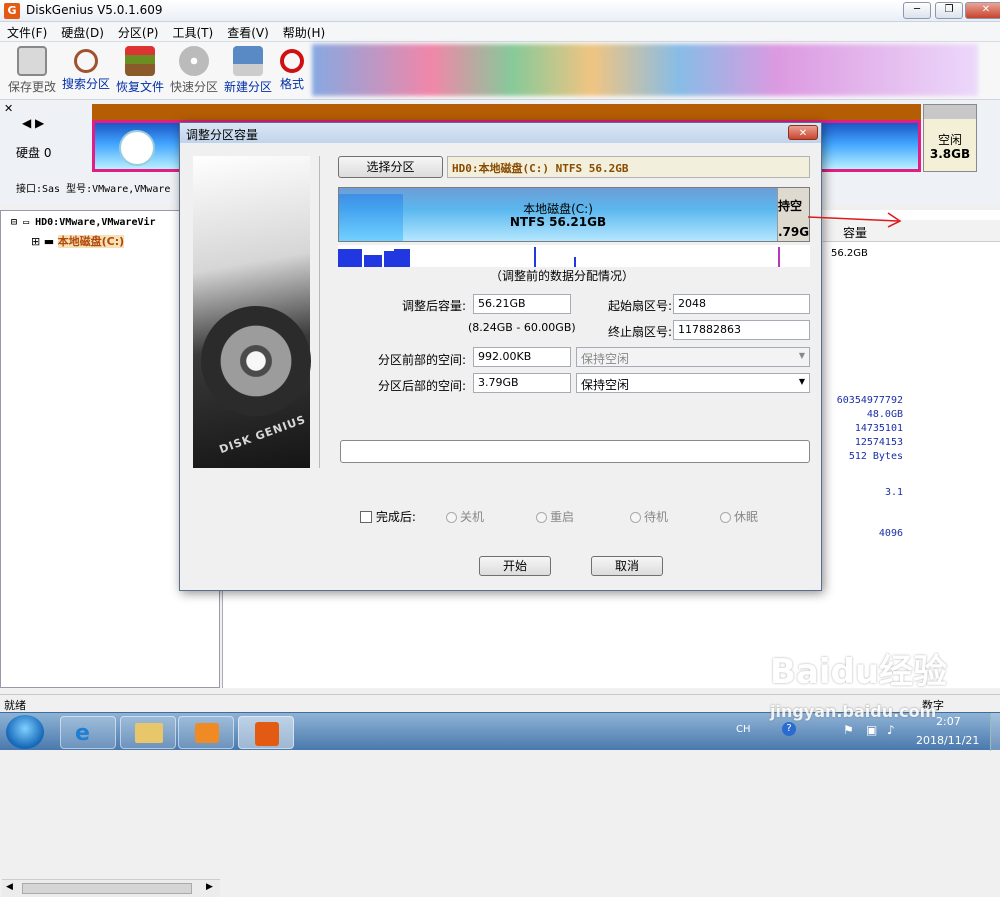 The width and height of the screenshot is (1000, 897). I want to click on free-space-segment: 持空 .79G, so click(793, 214).